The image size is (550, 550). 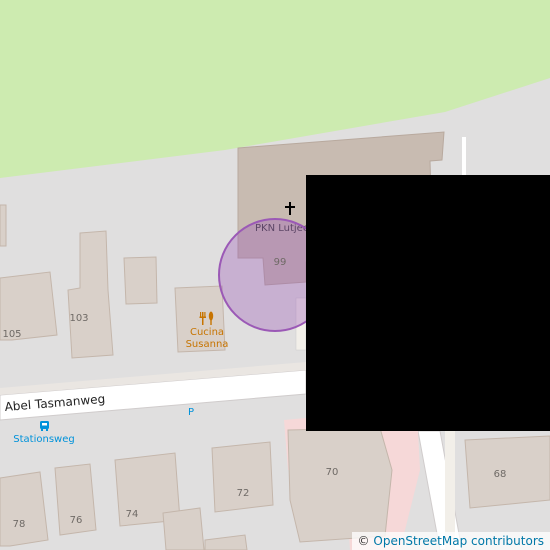 What do you see at coordinates (332, 472) in the screenshot?
I see `house-number: 70` at bounding box center [332, 472].